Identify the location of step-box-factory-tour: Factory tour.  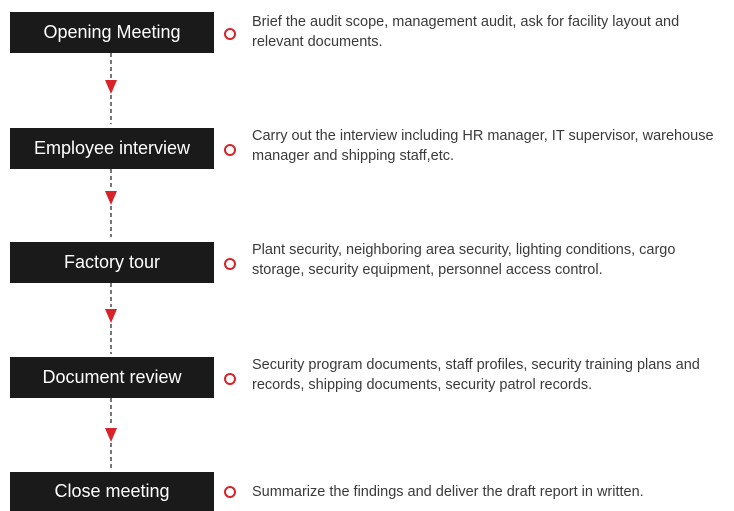
(112, 262).